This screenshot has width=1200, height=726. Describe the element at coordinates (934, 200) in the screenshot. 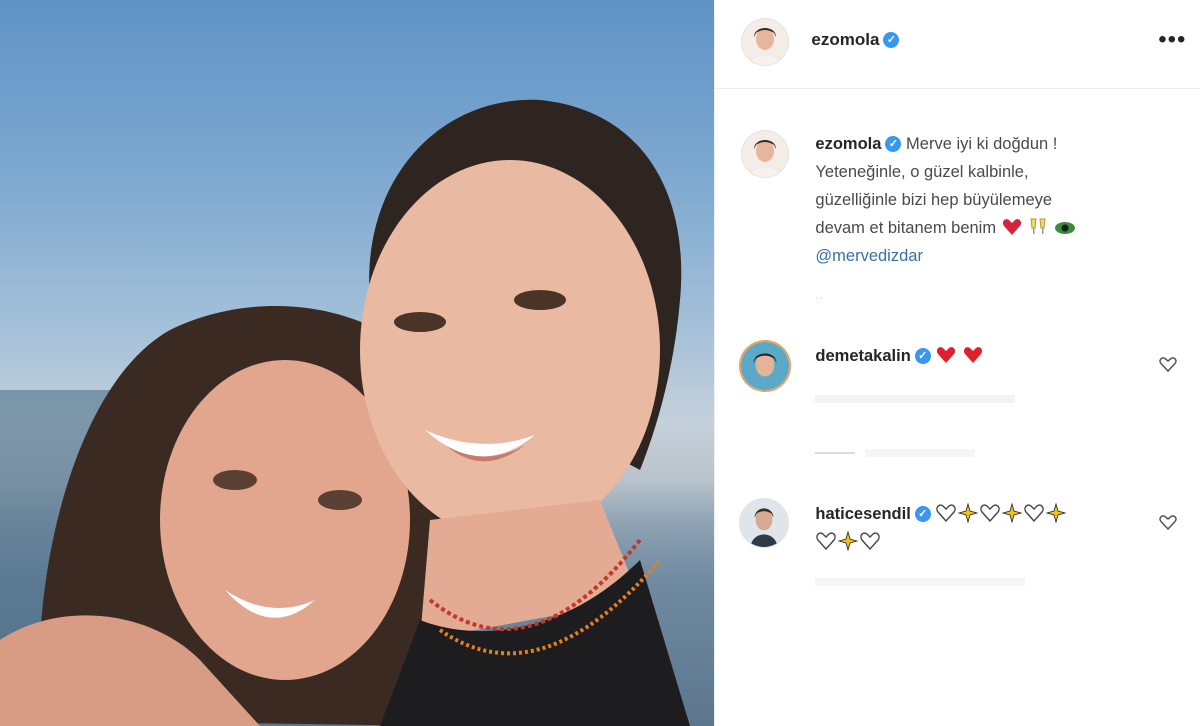

I see `caption-text-line-3: güzelliğinle bizi hep büyülemeye` at that location.